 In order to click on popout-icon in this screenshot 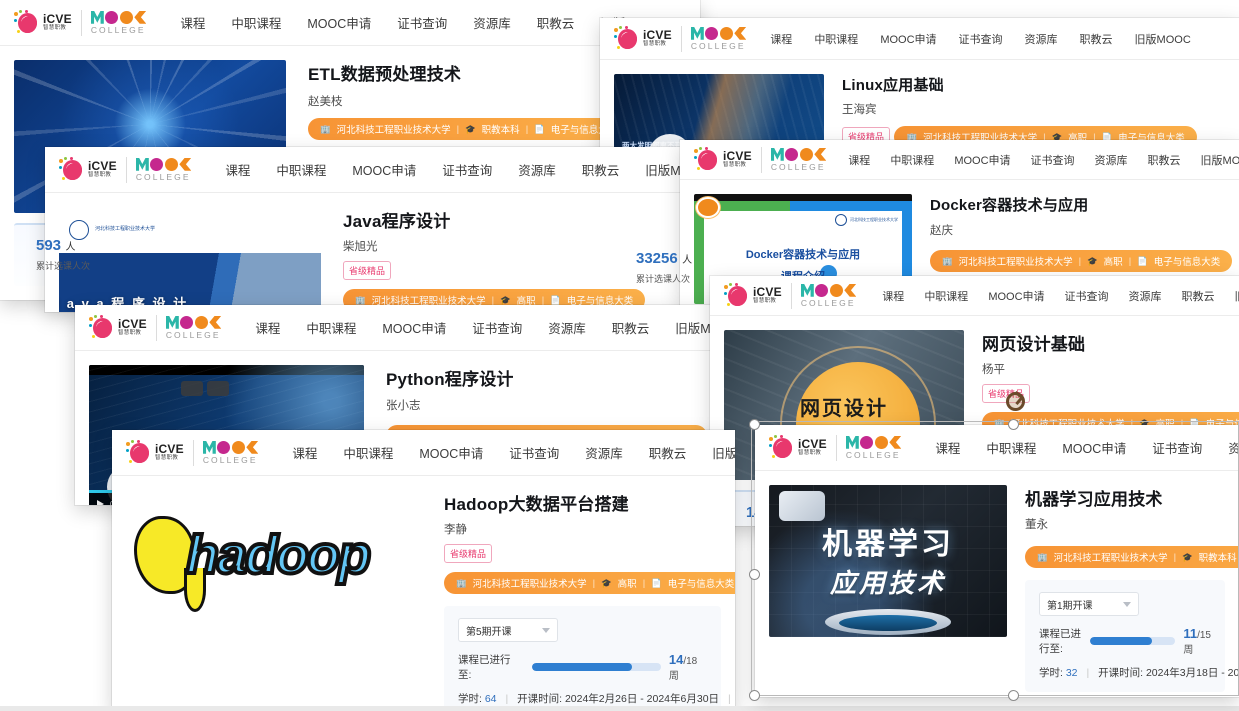, I will do `click(218, 388)`.